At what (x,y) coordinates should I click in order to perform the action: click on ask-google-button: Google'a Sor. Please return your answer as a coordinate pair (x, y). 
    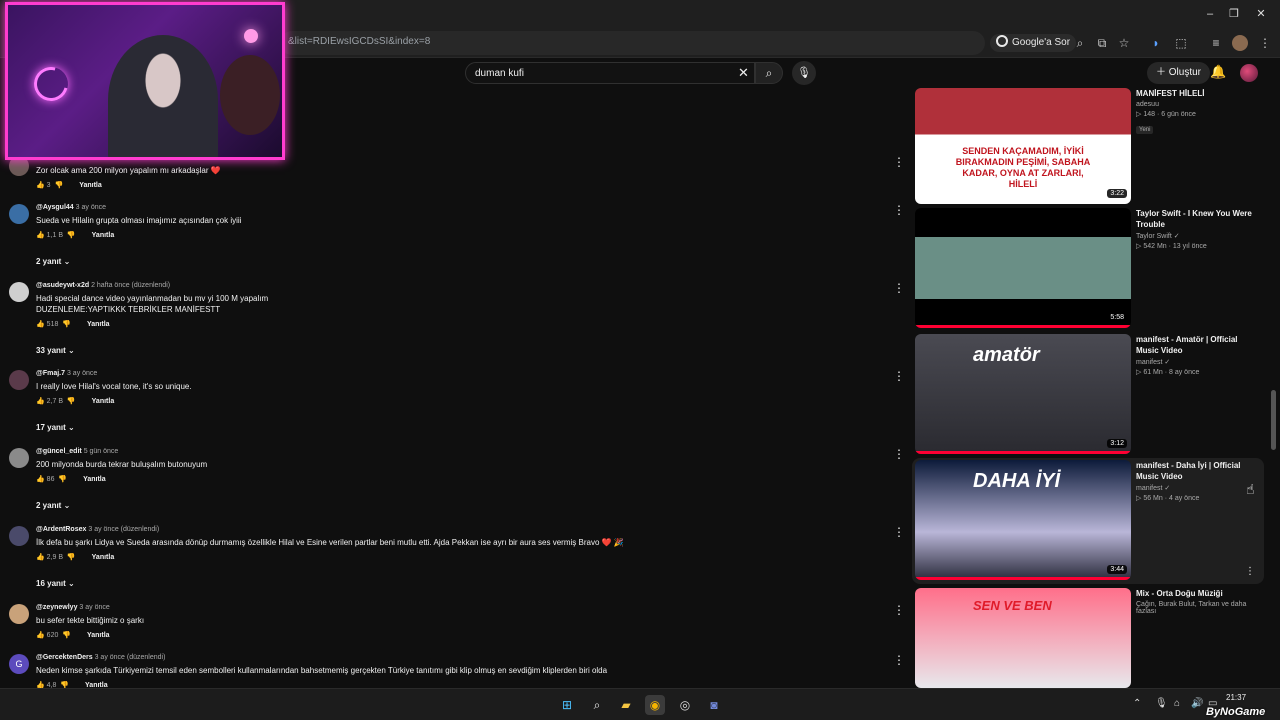
    Looking at the image, I should click on (1033, 43).